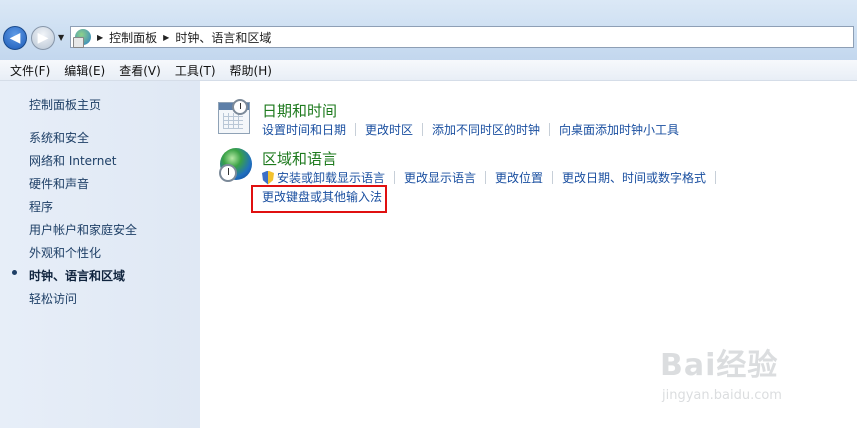 This screenshot has height=428, width=857. I want to click on menu-view: 查看(V), so click(140, 70).